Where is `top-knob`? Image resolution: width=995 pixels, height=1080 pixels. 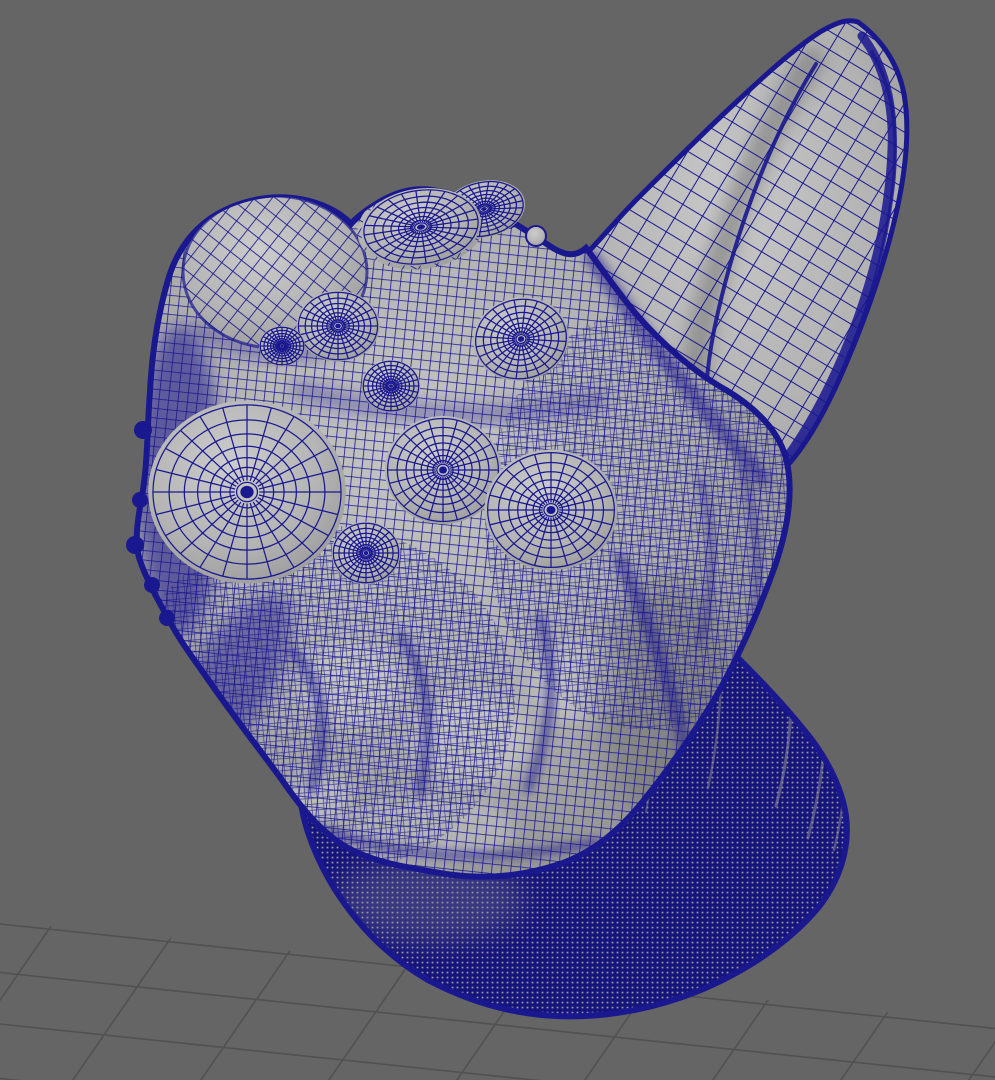 top-knob is located at coordinates (536, 236).